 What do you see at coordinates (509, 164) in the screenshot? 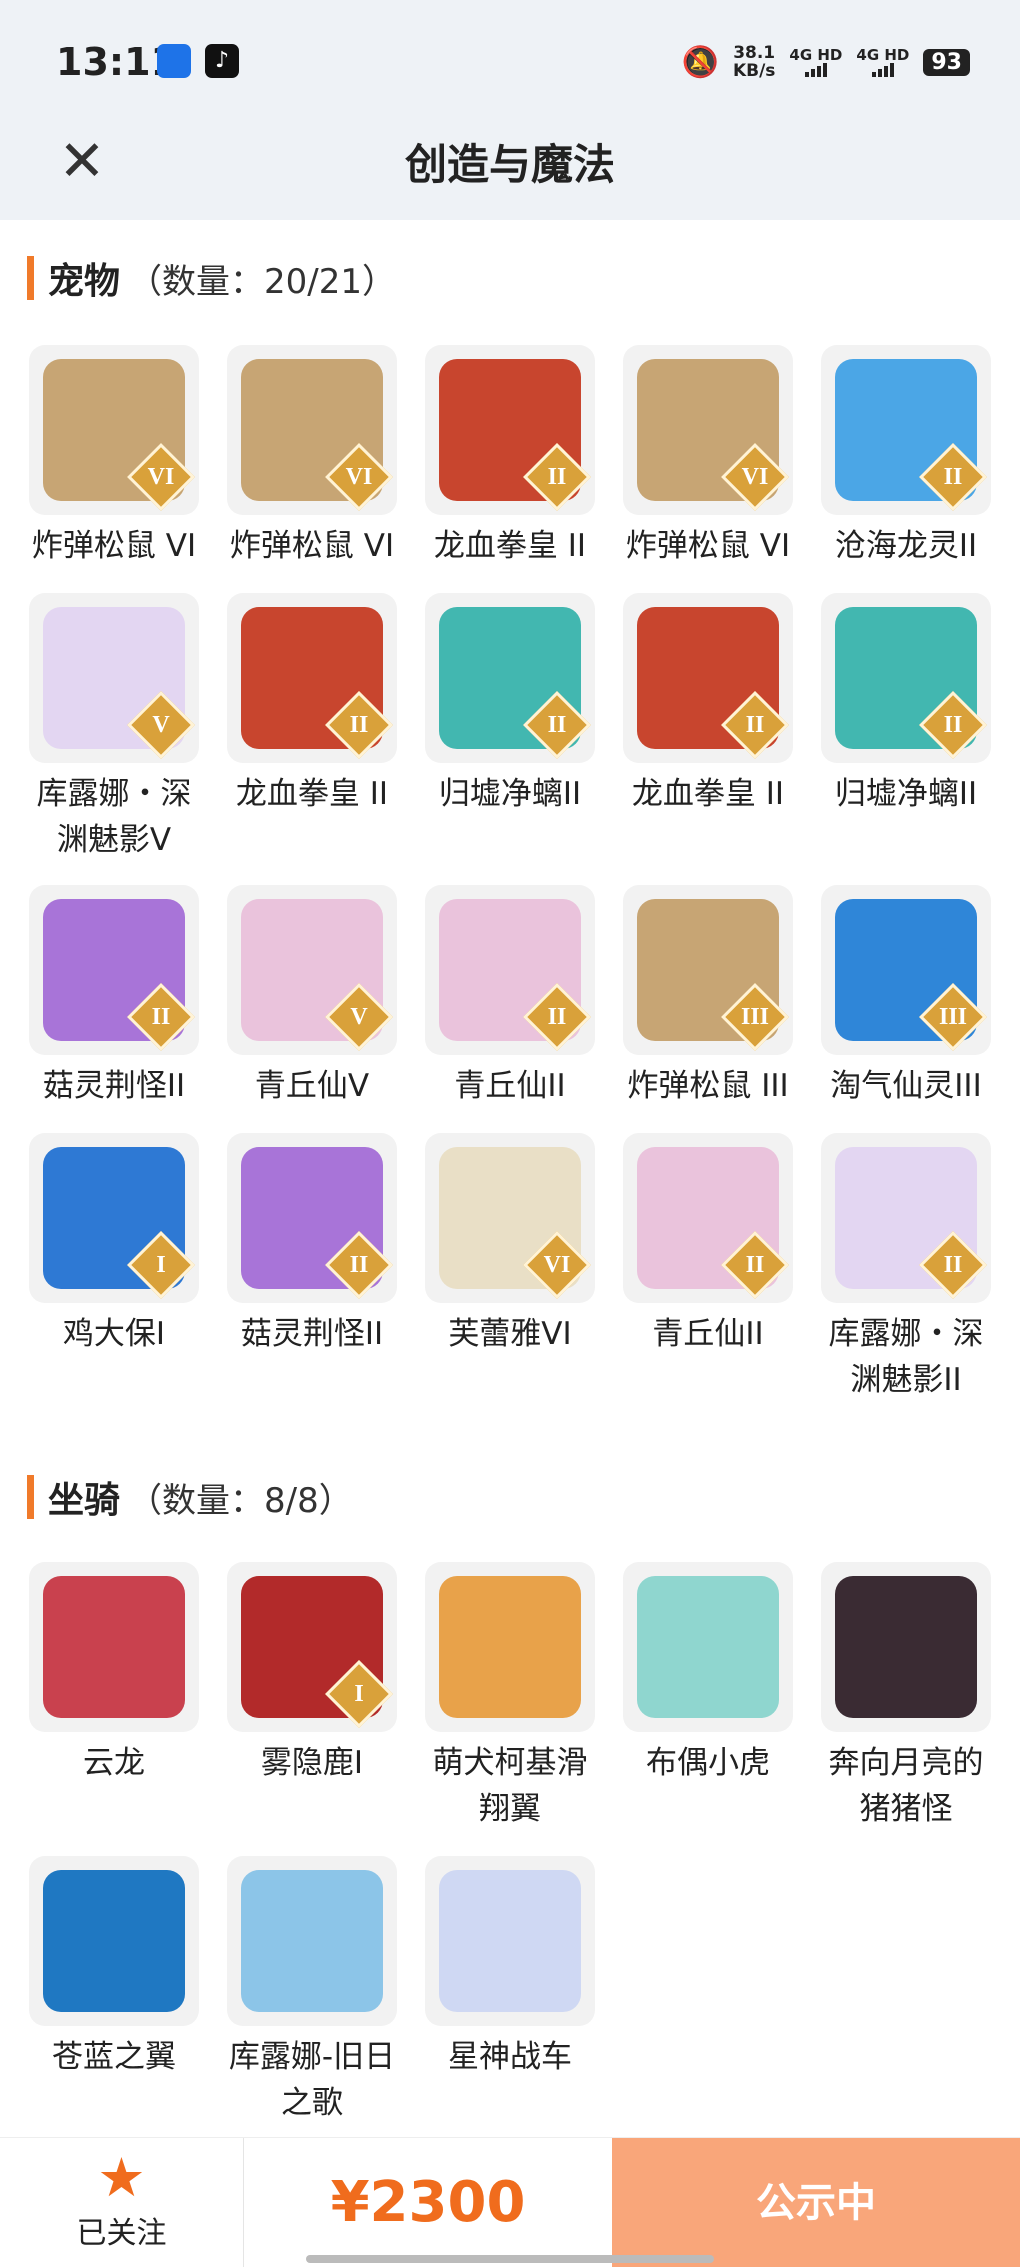
I see `page-title: 创造与魔法` at bounding box center [509, 164].